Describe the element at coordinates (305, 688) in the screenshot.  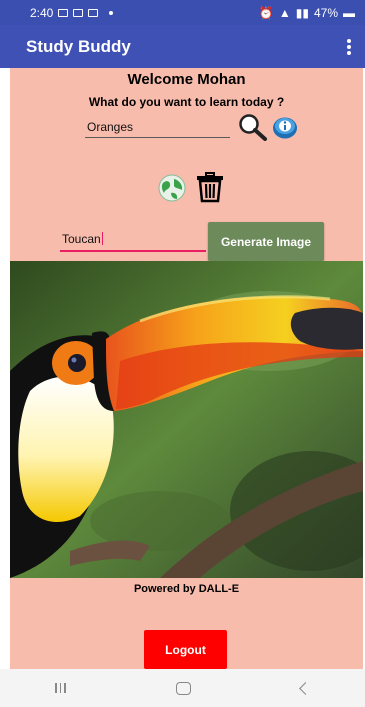
I see `back-icon` at that location.